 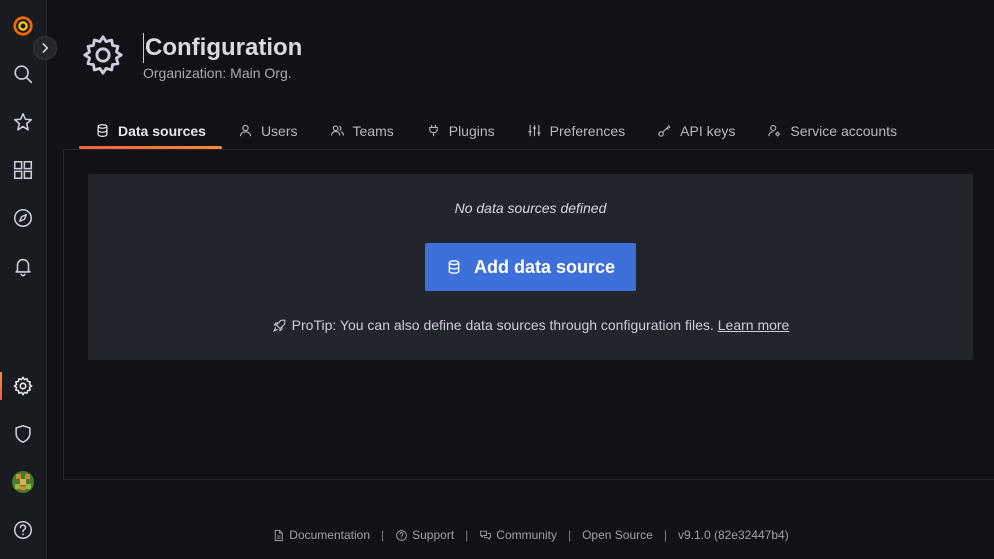 I want to click on footer-community-link: Community, so click(x=518, y=535).